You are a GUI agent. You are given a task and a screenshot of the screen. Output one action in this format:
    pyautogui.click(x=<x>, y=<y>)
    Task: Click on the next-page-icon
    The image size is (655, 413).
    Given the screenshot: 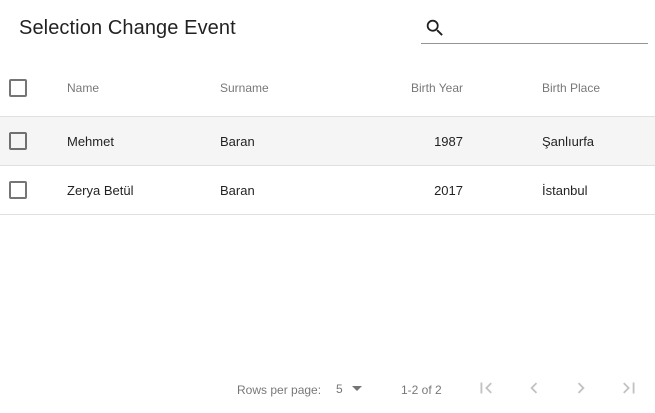 What is the action you would take?
    pyautogui.click(x=581, y=389)
    